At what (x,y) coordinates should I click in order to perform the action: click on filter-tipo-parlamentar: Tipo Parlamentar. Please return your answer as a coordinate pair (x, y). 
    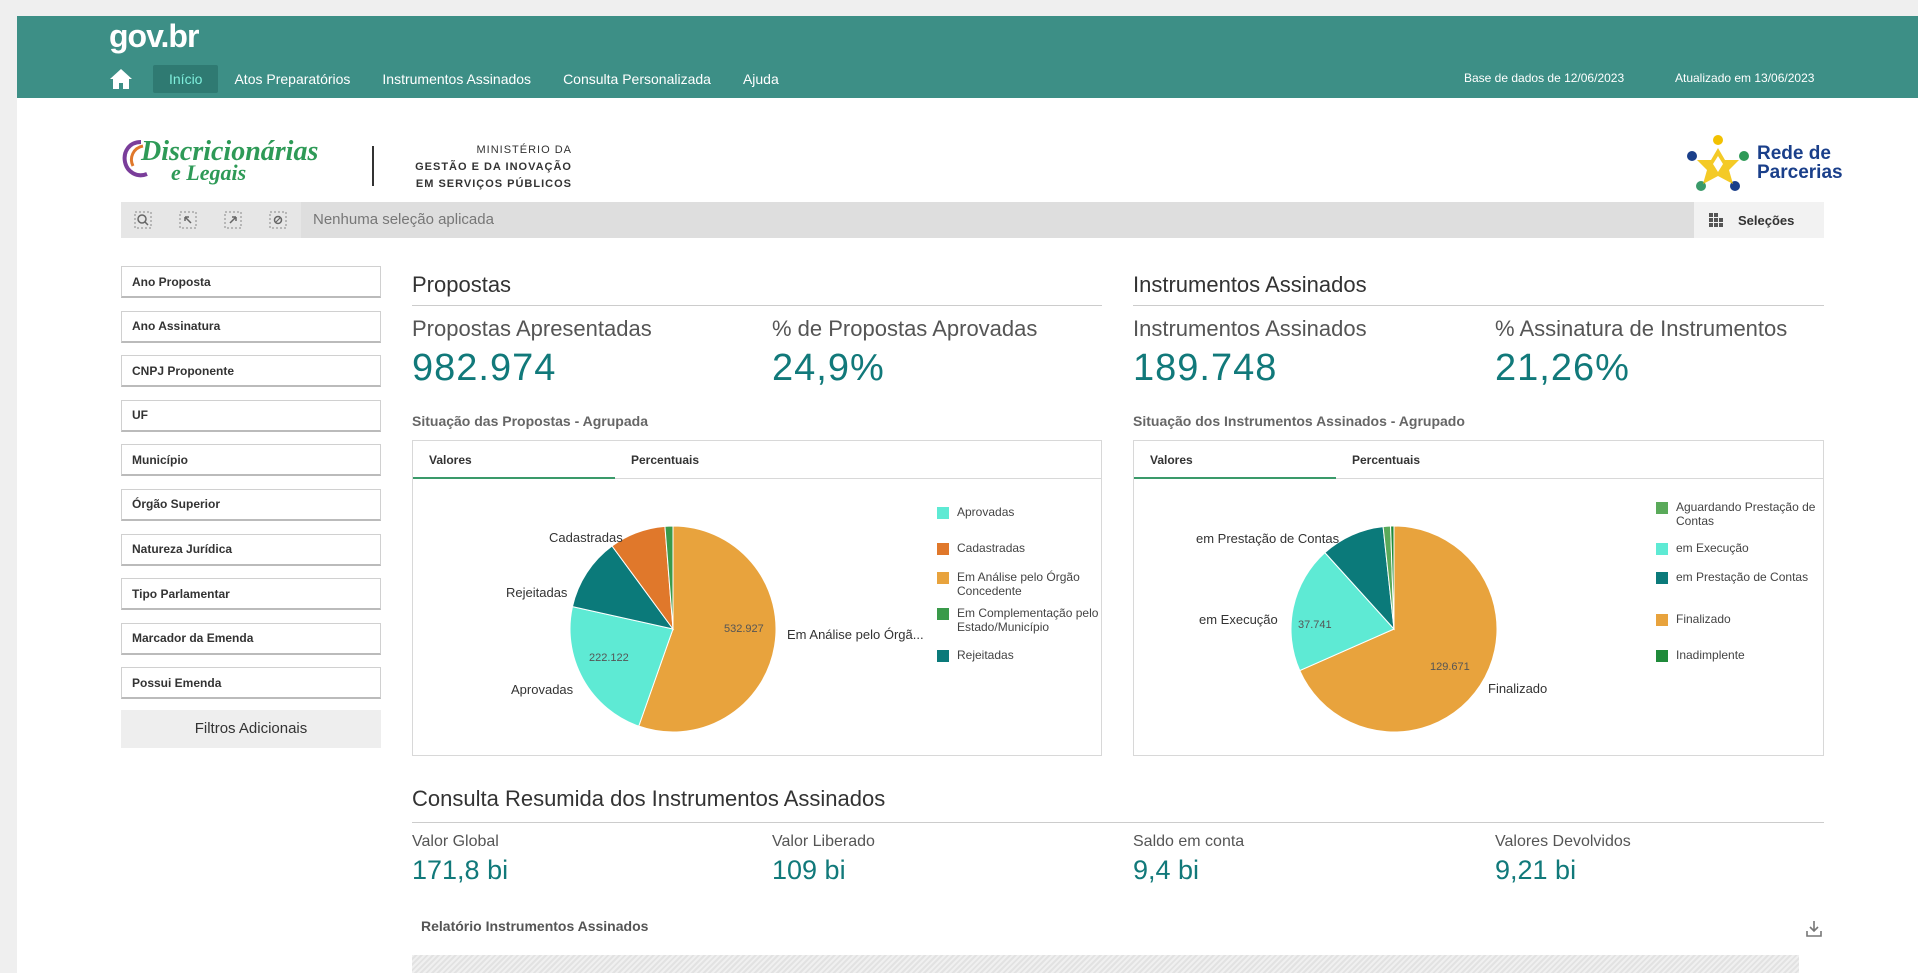
    Looking at the image, I should click on (251, 594).